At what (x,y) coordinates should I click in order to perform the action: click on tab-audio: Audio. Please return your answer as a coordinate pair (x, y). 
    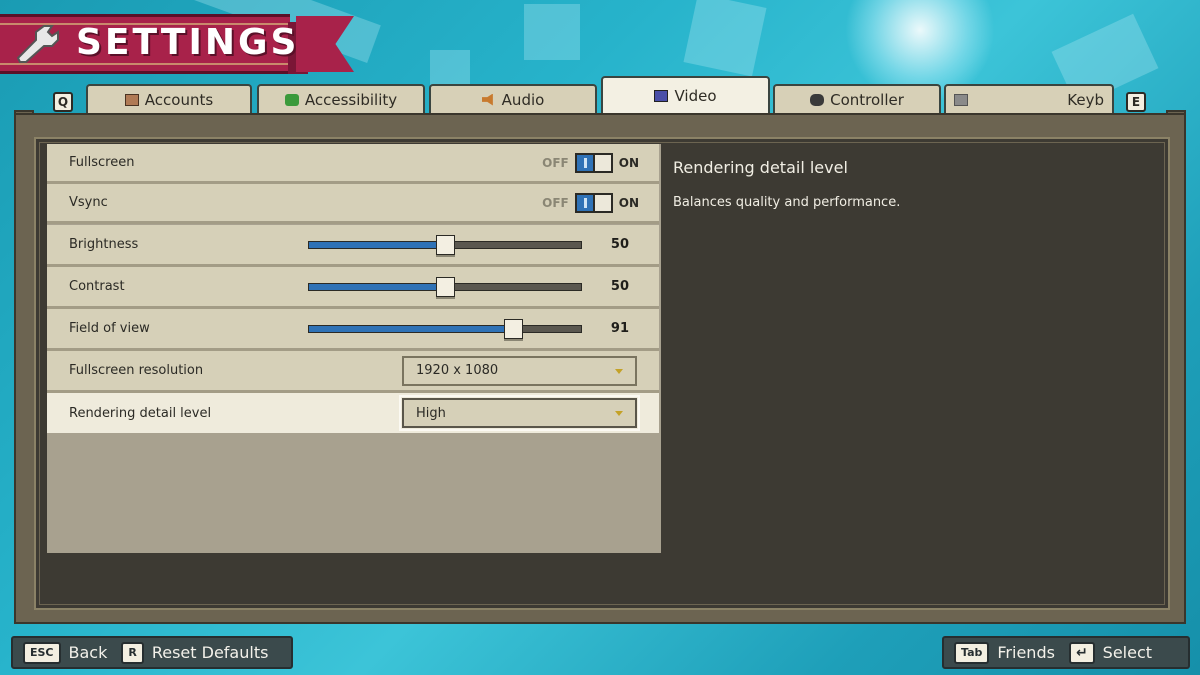
    Looking at the image, I should click on (513, 98).